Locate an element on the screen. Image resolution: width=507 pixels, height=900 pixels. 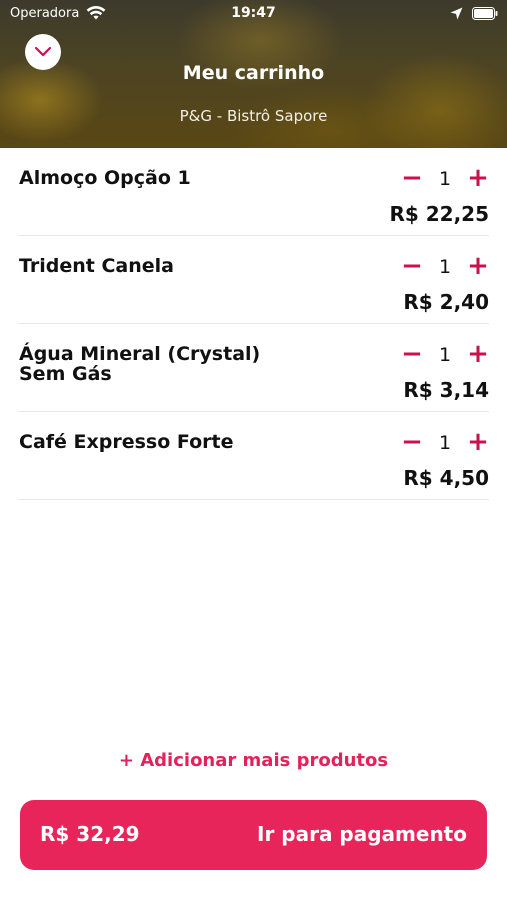
restaurant-name: P&G - Bistrô Sapore is located at coordinates (253, 116).